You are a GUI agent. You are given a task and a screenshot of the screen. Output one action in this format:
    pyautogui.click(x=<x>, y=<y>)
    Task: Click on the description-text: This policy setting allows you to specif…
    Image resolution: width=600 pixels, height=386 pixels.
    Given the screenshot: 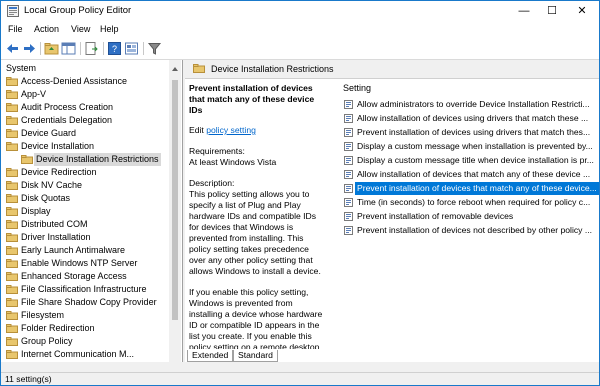 What is the action you would take?
    pyautogui.click(x=255, y=232)
    